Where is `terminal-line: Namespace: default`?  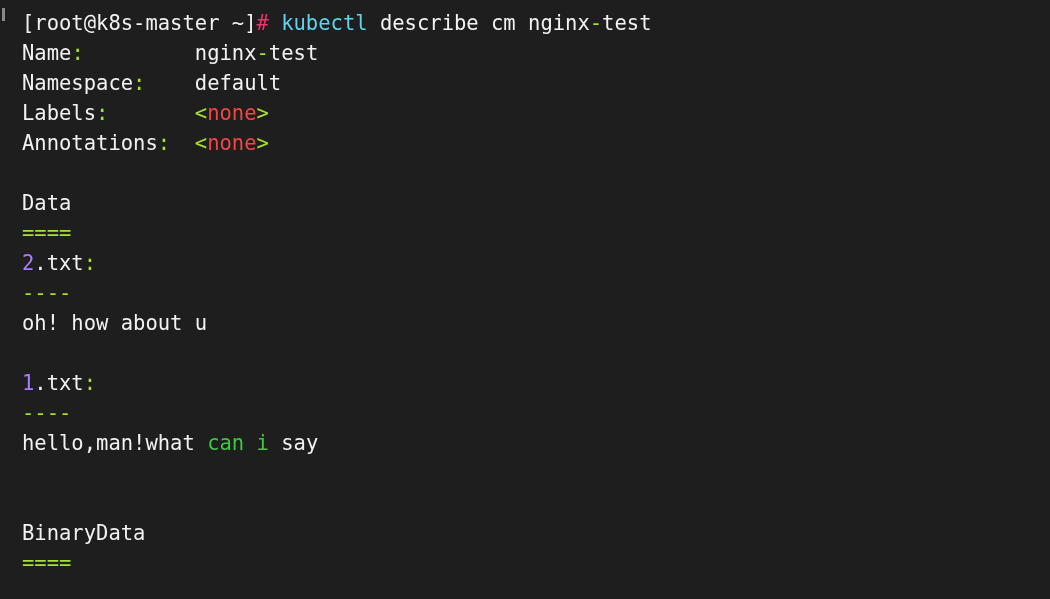 terminal-line: Namespace: default is located at coordinates (152, 83).